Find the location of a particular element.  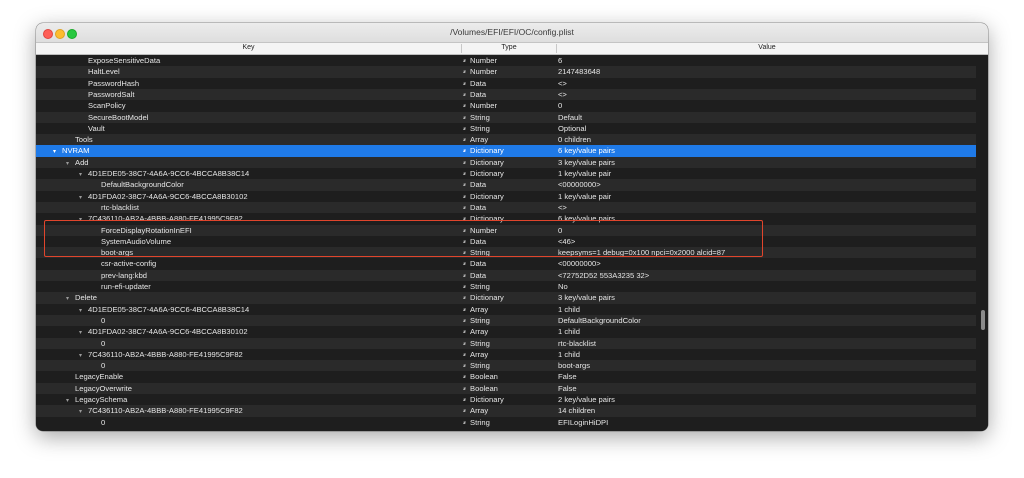

key-cell: ▾ Delete is located at coordinates (261, 297).